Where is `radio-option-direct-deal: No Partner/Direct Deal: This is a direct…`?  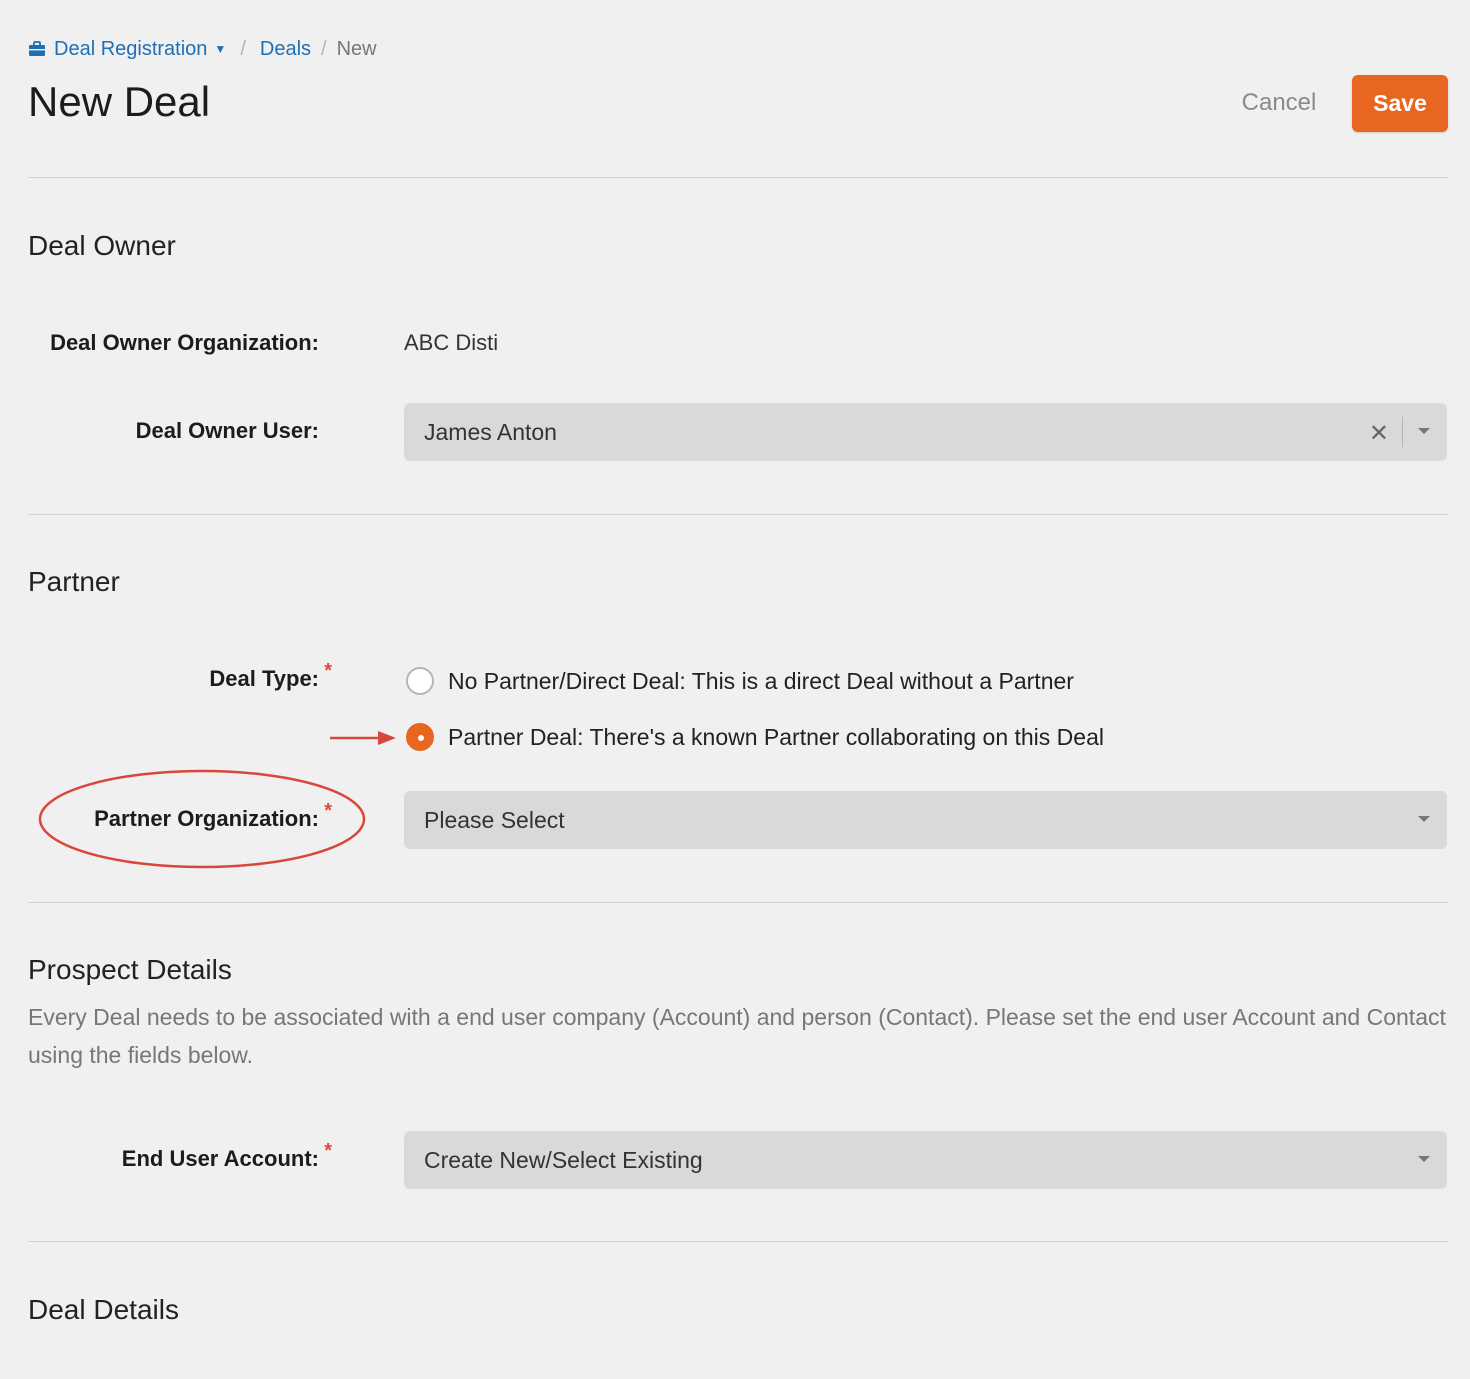
radio-option-direct-deal: No Partner/Direct Deal: This is a direct… is located at coordinates (740, 681).